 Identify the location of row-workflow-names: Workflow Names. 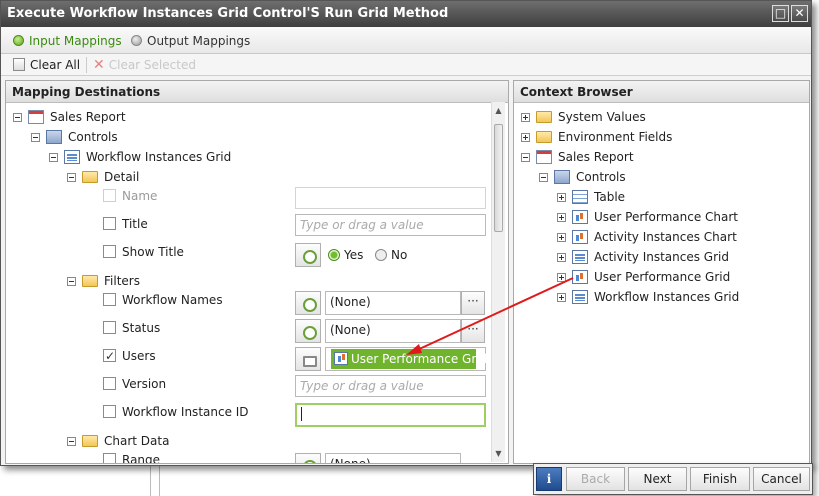
(163, 300).